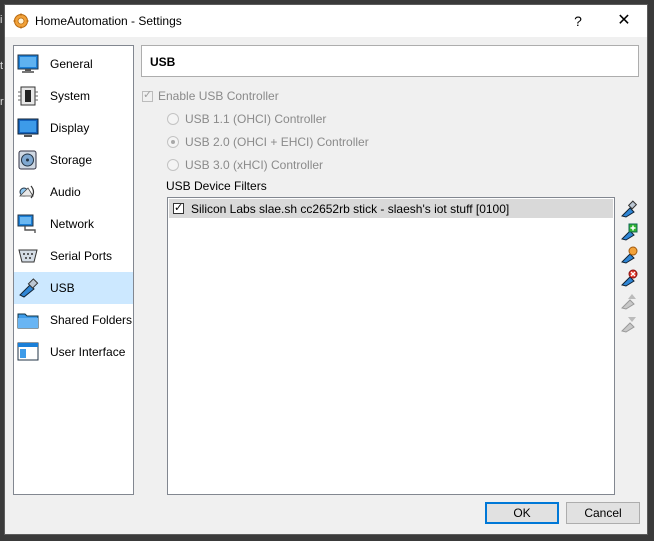  I want to click on usb-icon, so click(29, 288).